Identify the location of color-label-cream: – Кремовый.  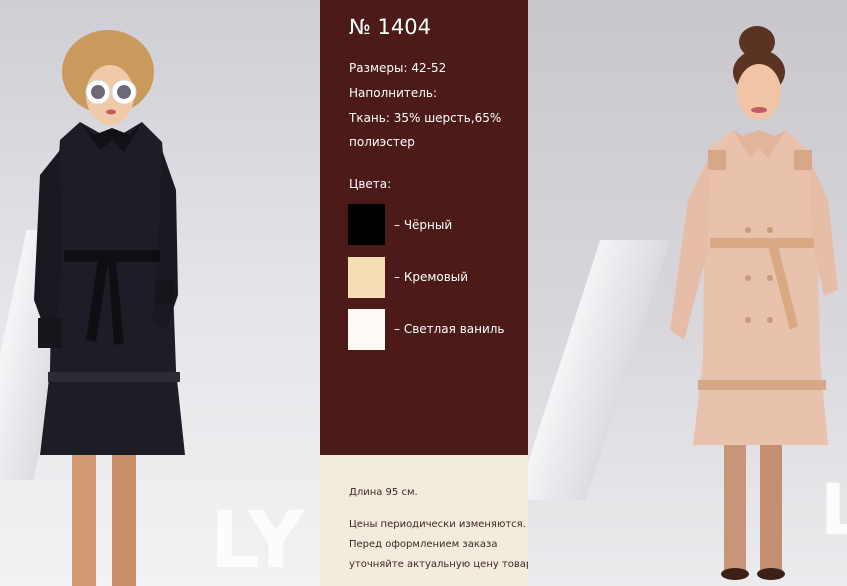
(431, 277).